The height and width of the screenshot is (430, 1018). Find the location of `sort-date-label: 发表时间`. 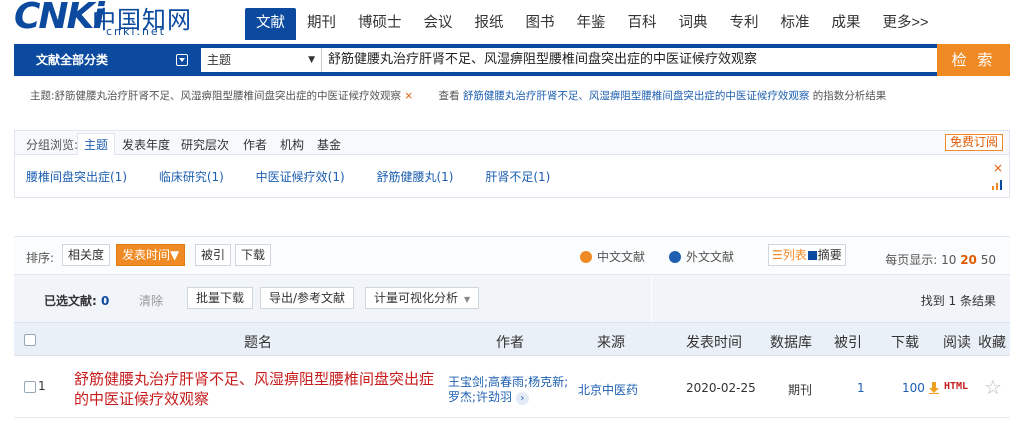

sort-date-label: 发表时间 is located at coordinates (146, 255).